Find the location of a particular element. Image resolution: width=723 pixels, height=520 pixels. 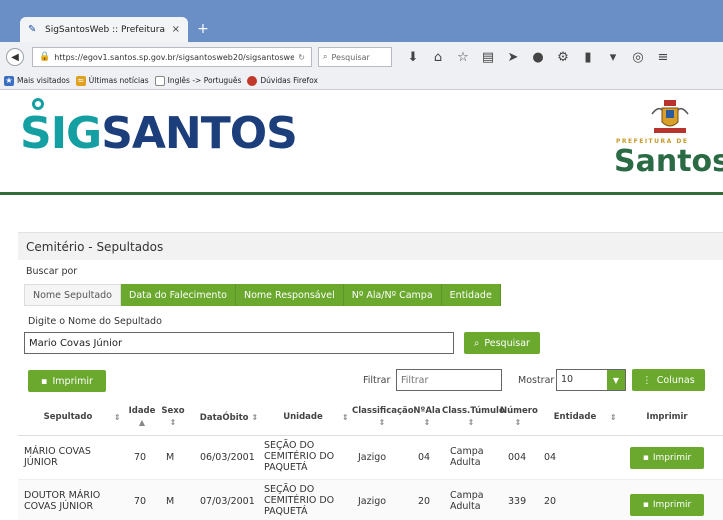

home-icon: ⌂ is located at coordinates (438, 57).